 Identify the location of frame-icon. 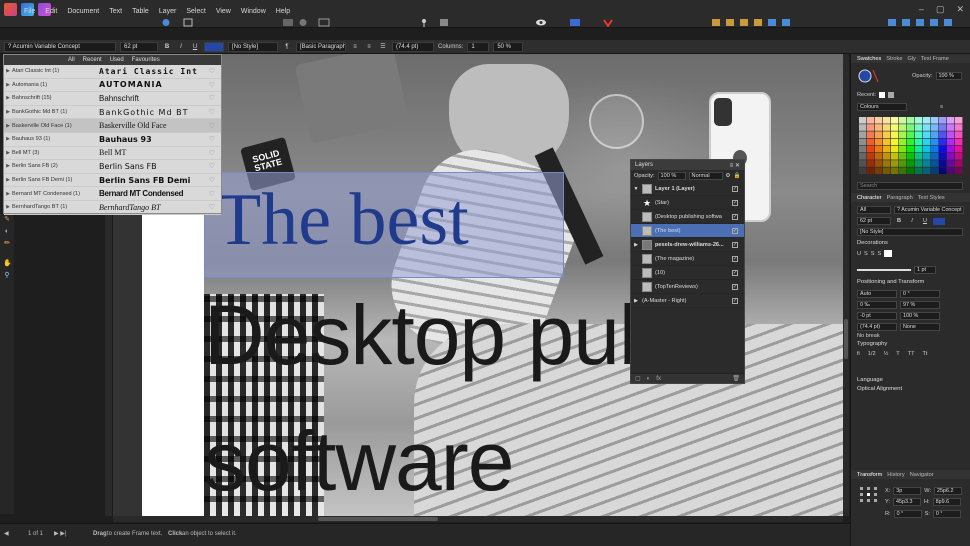
(289, 22).